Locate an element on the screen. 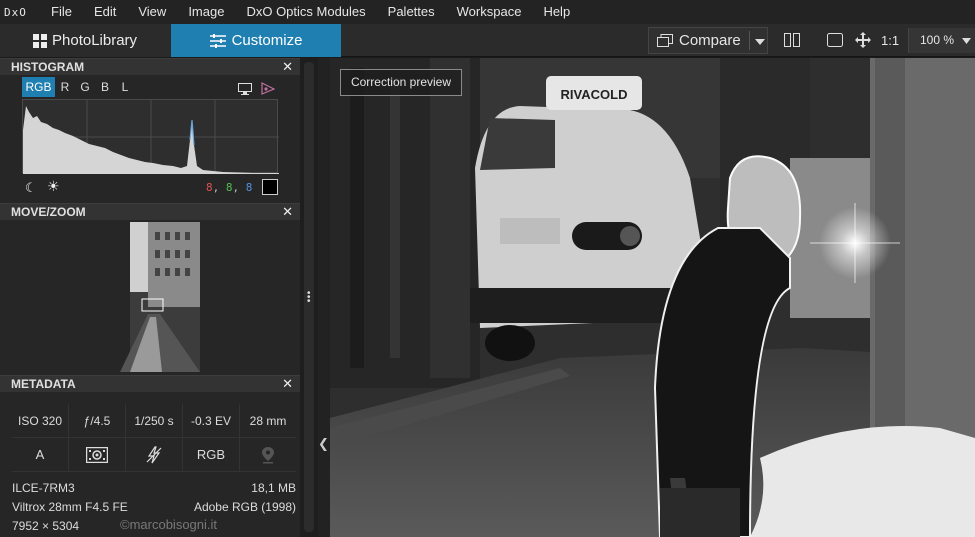  shadow-clip-icon: ☾ is located at coordinates (31, 188).